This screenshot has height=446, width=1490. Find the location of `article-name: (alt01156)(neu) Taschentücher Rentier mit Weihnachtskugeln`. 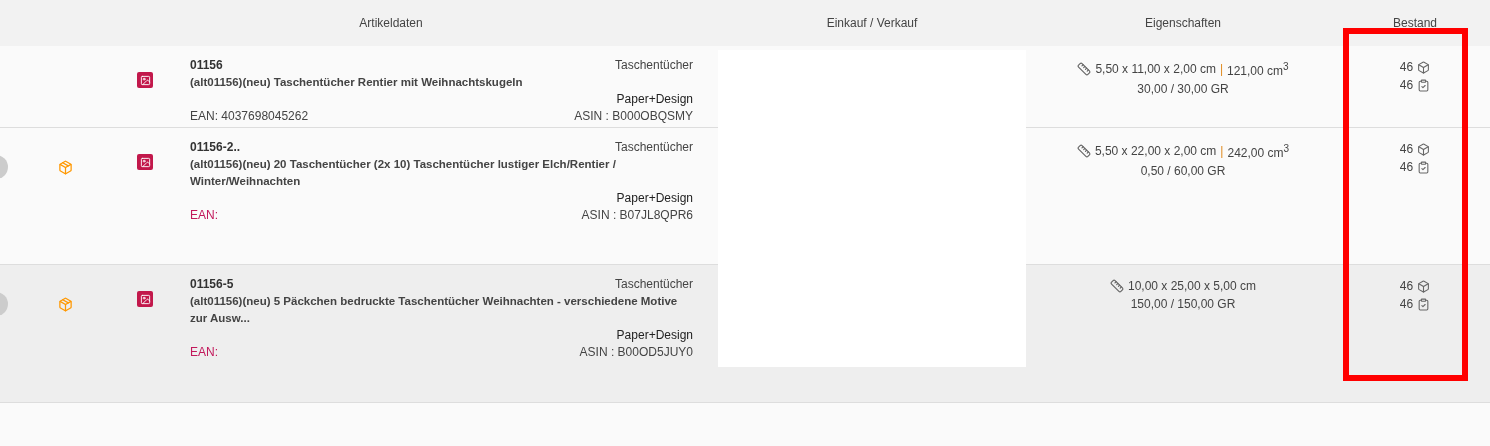

article-name: (alt01156)(neu) Taschentücher Rentier mit Weihnachtskugeln is located at coordinates (357, 82).